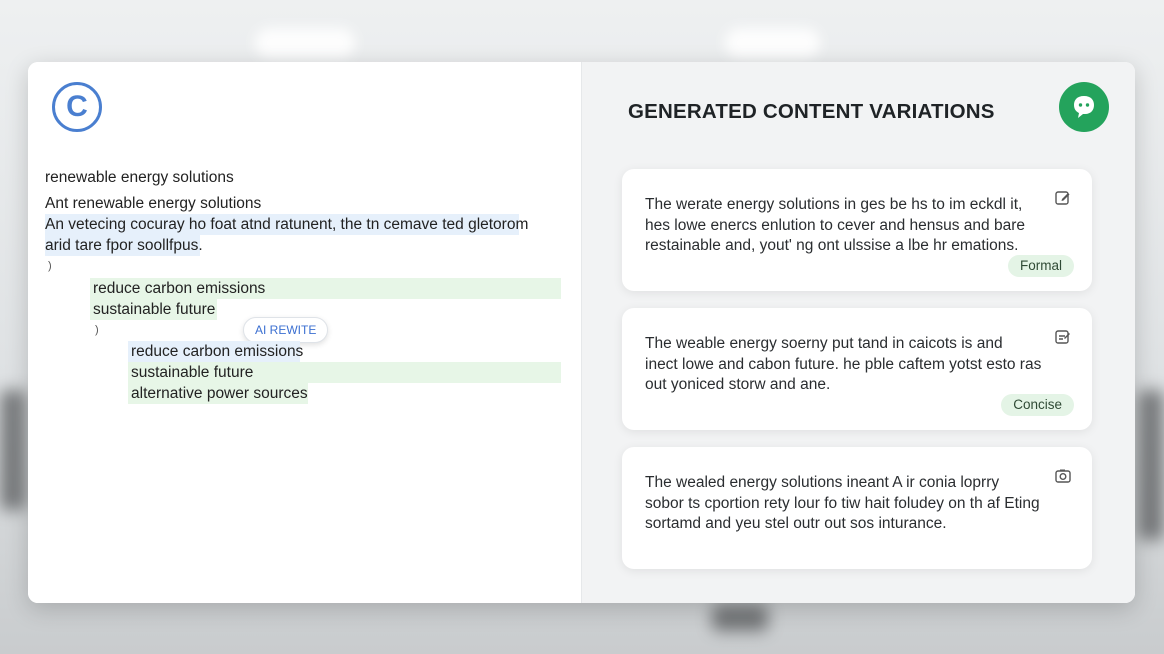  Describe the element at coordinates (124, 245) in the screenshot. I see `highlighted-line: arid tare fpor soollfpus.` at that location.